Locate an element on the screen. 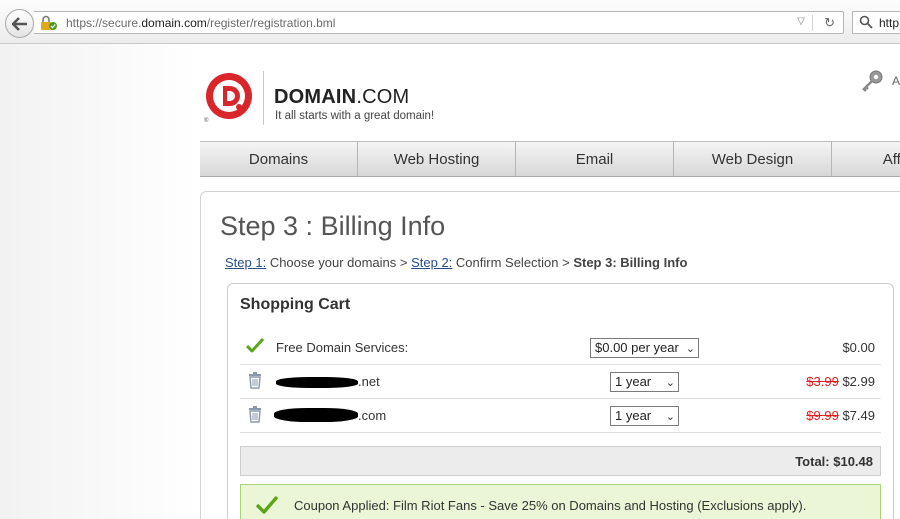  old-price: $3.99 is located at coordinates (822, 381).